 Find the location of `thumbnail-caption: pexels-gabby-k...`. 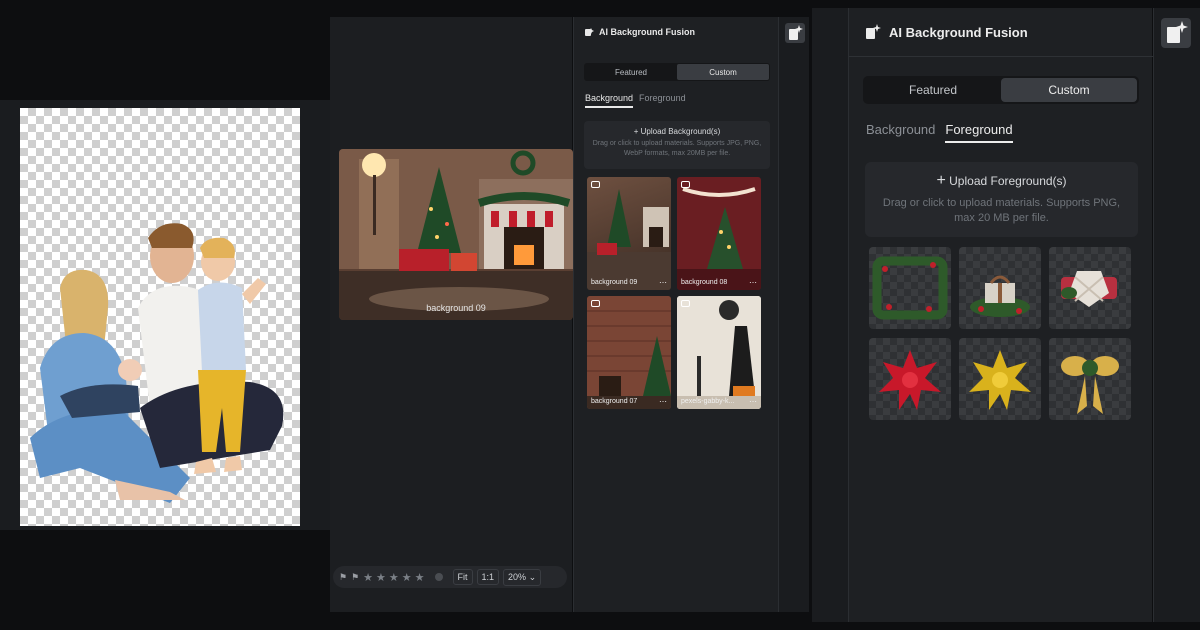

thumbnail-caption: pexels-gabby-k... is located at coordinates (708, 401).